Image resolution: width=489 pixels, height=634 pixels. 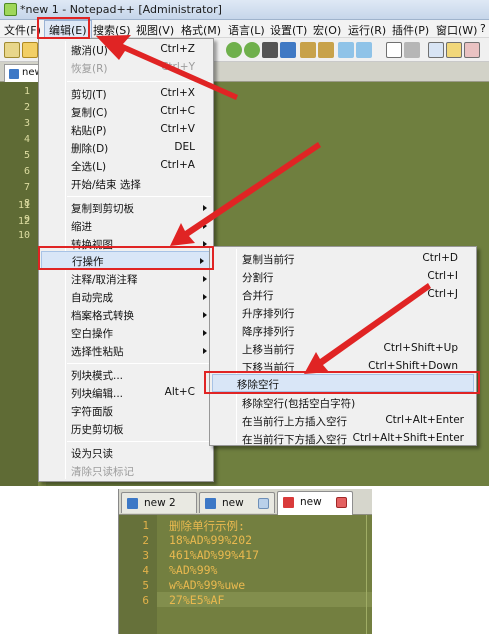 What do you see at coordinates (12, 50) in the screenshot?
I see `new-file-icon` at bounding box center [12, 50].